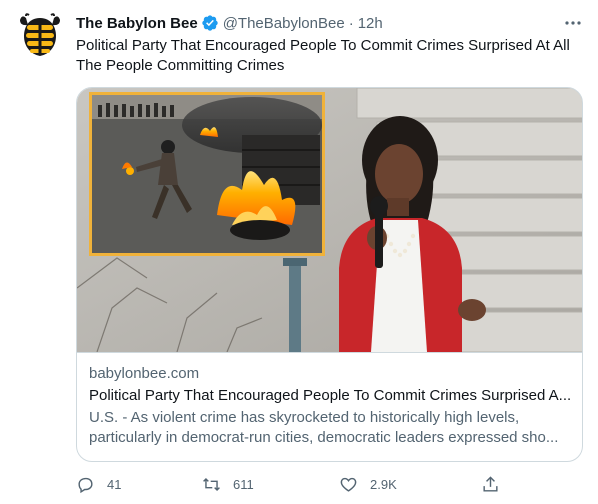 The image size is (598, 504). Describe the element at coordinates (228, 484) in the screenshot. I see `retweet-button: 611` at that location.